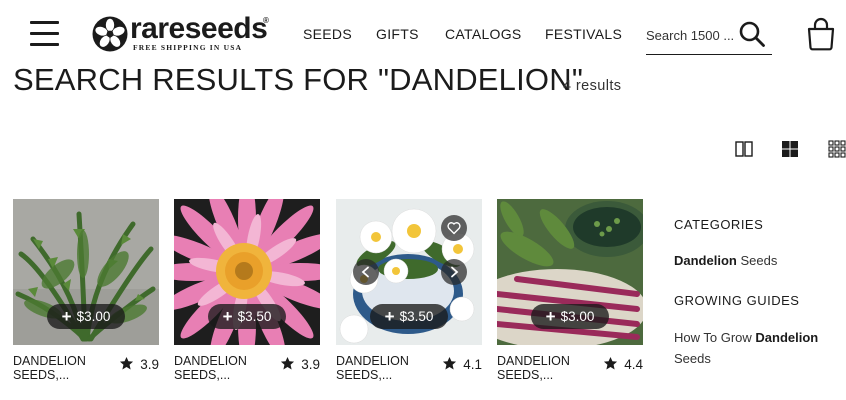  Describe the element at coordinates (705, 260) in the screenshot. I see `category-link-bold: Dandelion` at that location.